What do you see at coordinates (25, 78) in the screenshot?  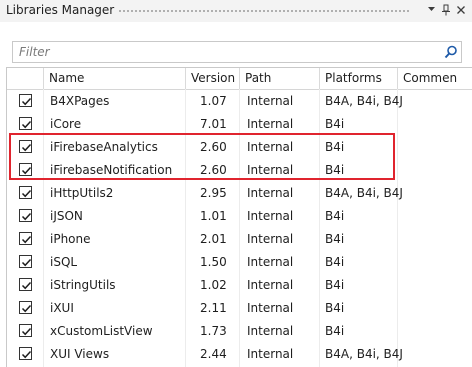 I see `header-check-column` at bounding box center [25, 78].